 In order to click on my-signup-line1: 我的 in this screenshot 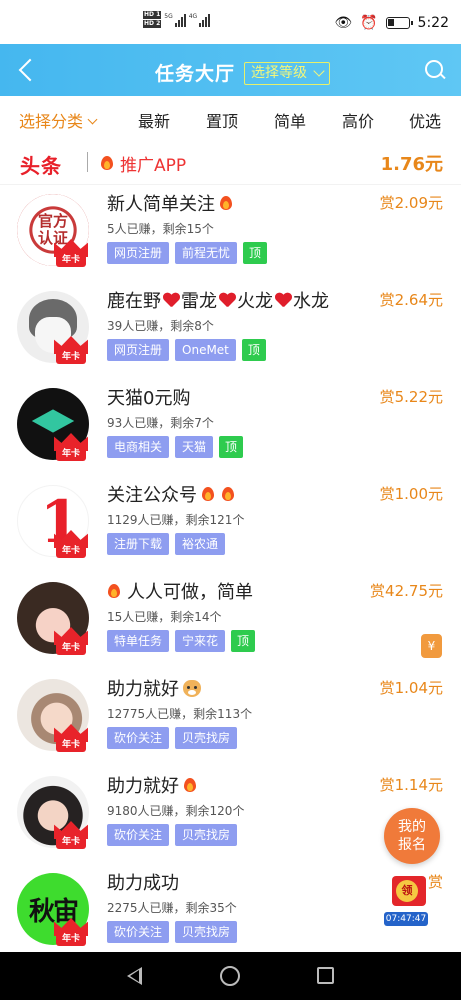, I will do `click(412, 827)`.